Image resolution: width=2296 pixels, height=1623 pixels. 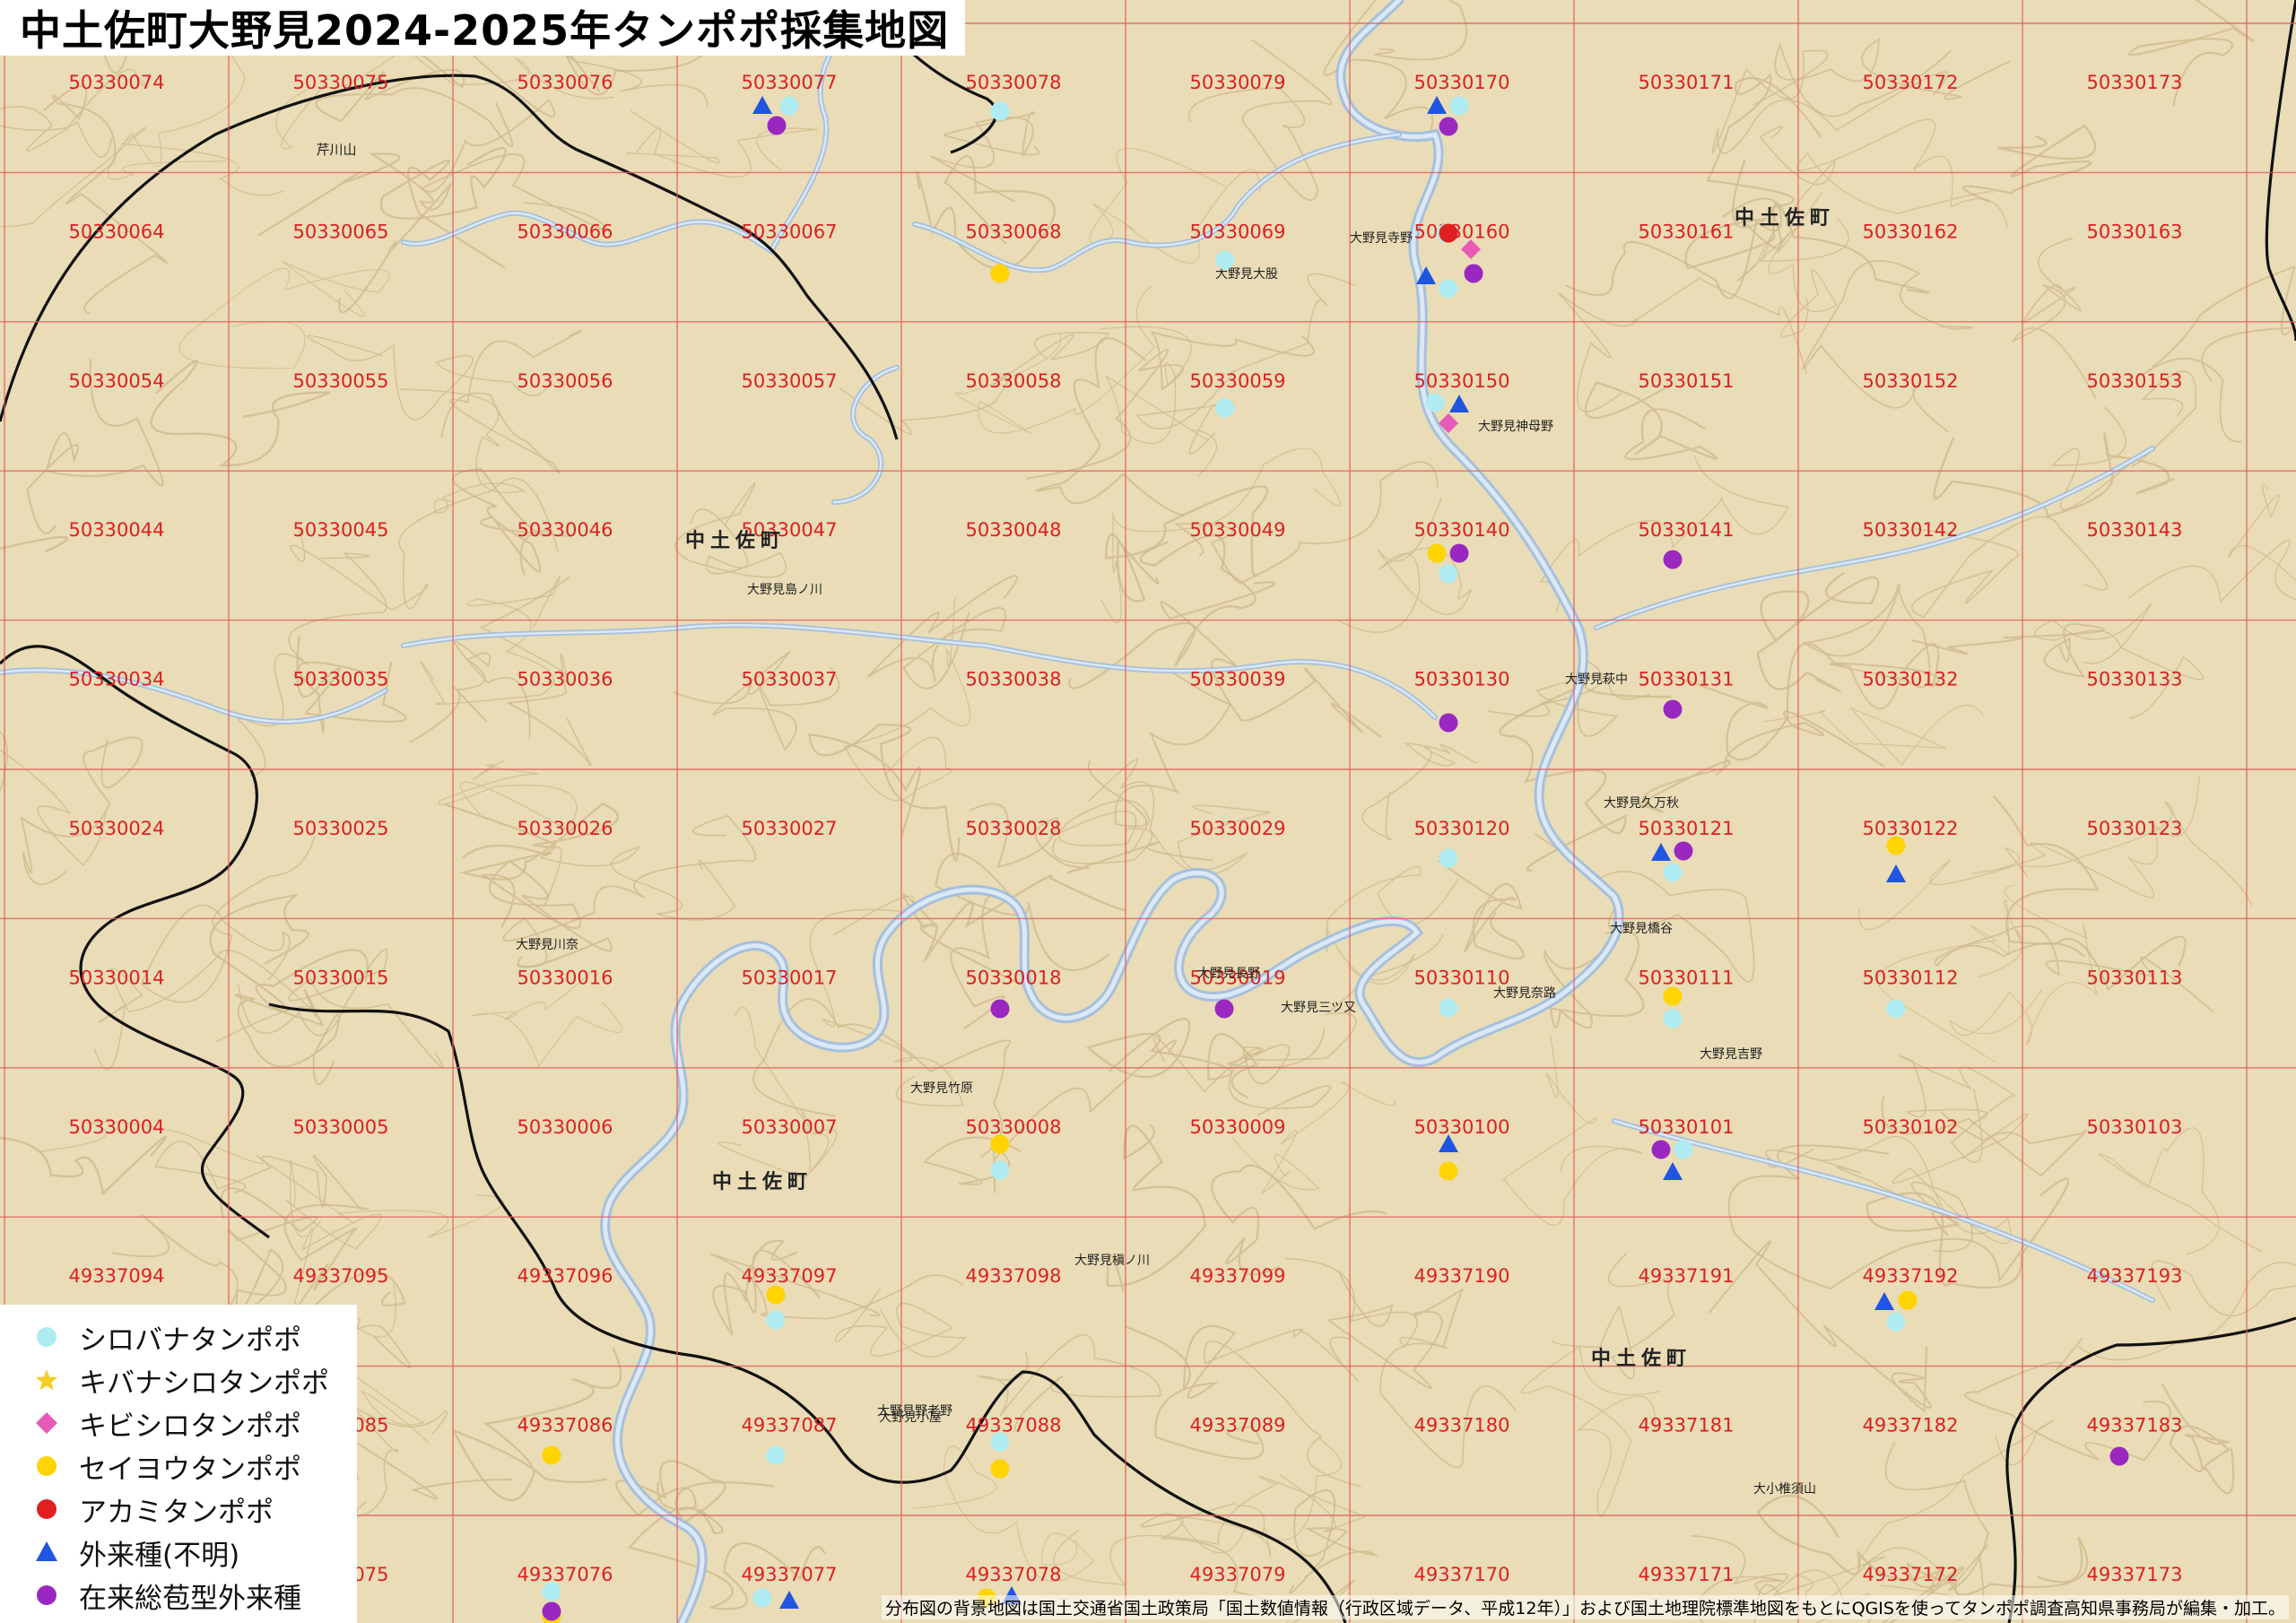 What do you see at coordinates (1911, 82) in the screenshot?
I see `mesh-code-label: 50330172` at bounding box center [1911, 82].